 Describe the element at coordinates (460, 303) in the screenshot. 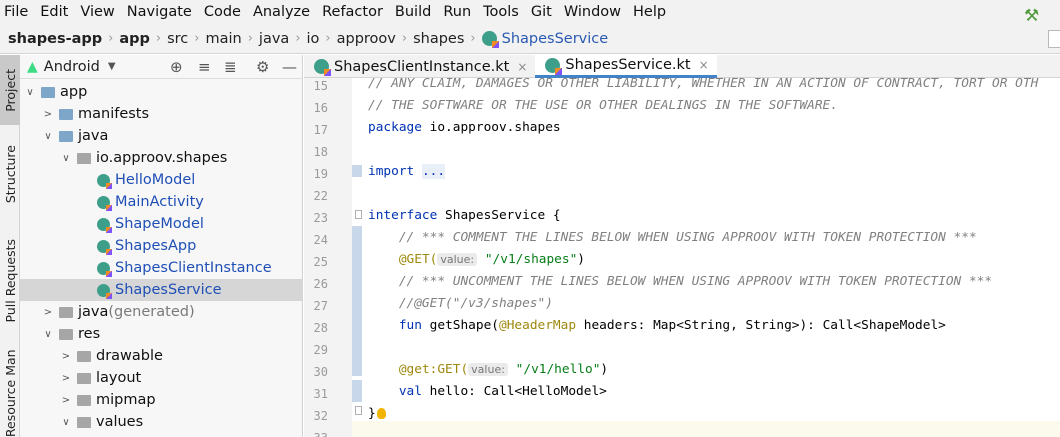

I see `code-line-27: //@GET("/v3/shapes")` at that location.